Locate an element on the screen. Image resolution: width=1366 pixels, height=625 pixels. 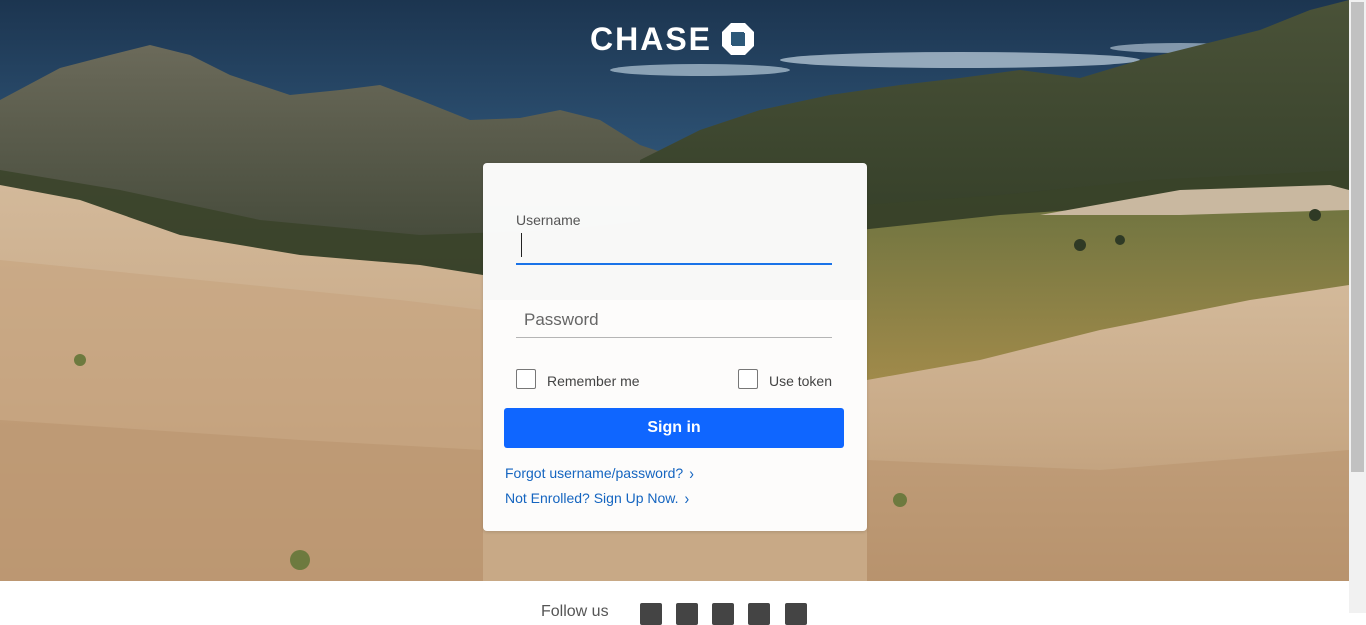
password-field is located at coordinates (678, 321).